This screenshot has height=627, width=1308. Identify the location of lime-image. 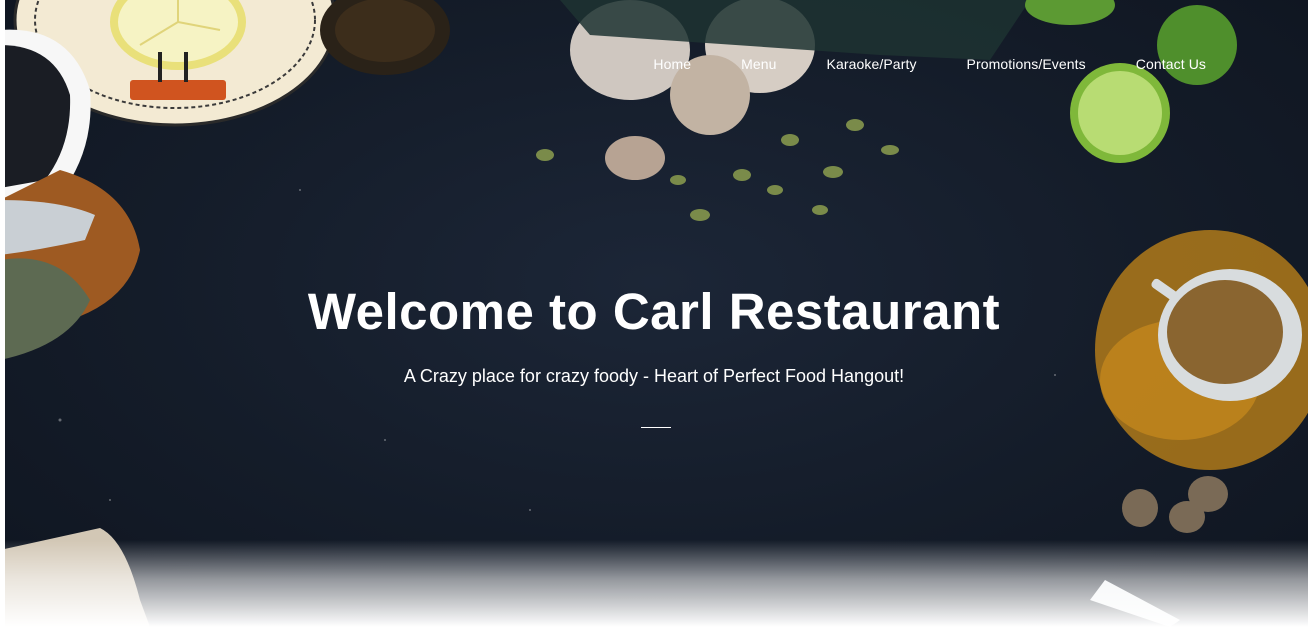
(1131, 81).